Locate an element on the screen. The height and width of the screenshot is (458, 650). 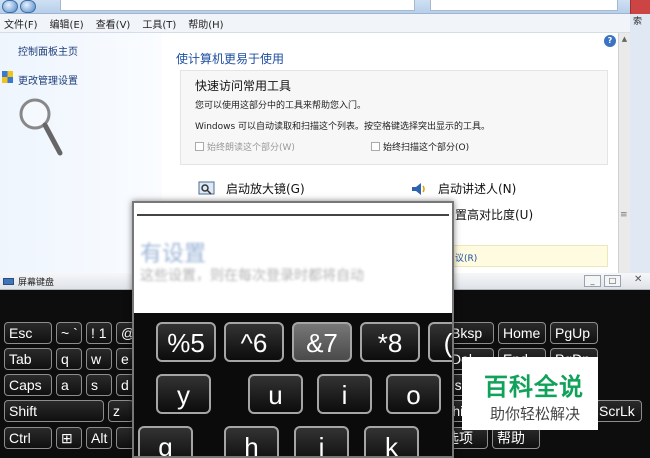
osk-key: Home is located at coordinates (522, 333).